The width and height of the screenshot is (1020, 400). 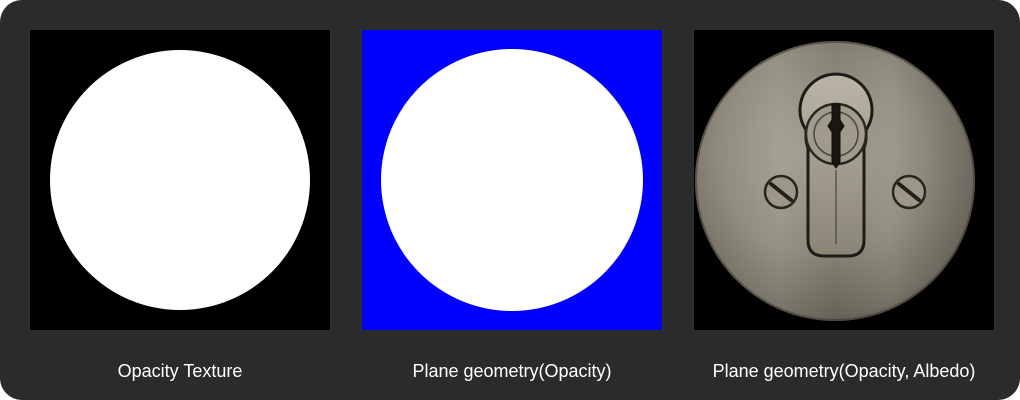 What do you see at coordinates (909, 192) in the screenshot?
I see `right-screw` at bounding box center [909, 192].